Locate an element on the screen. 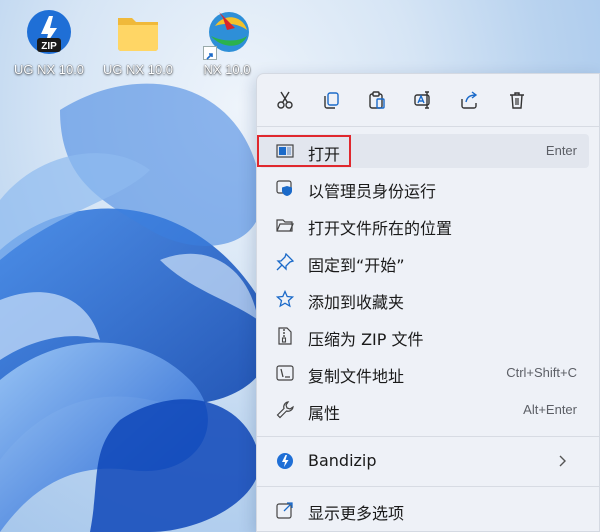  zip-file-icon is located at coordinates (285, 336).